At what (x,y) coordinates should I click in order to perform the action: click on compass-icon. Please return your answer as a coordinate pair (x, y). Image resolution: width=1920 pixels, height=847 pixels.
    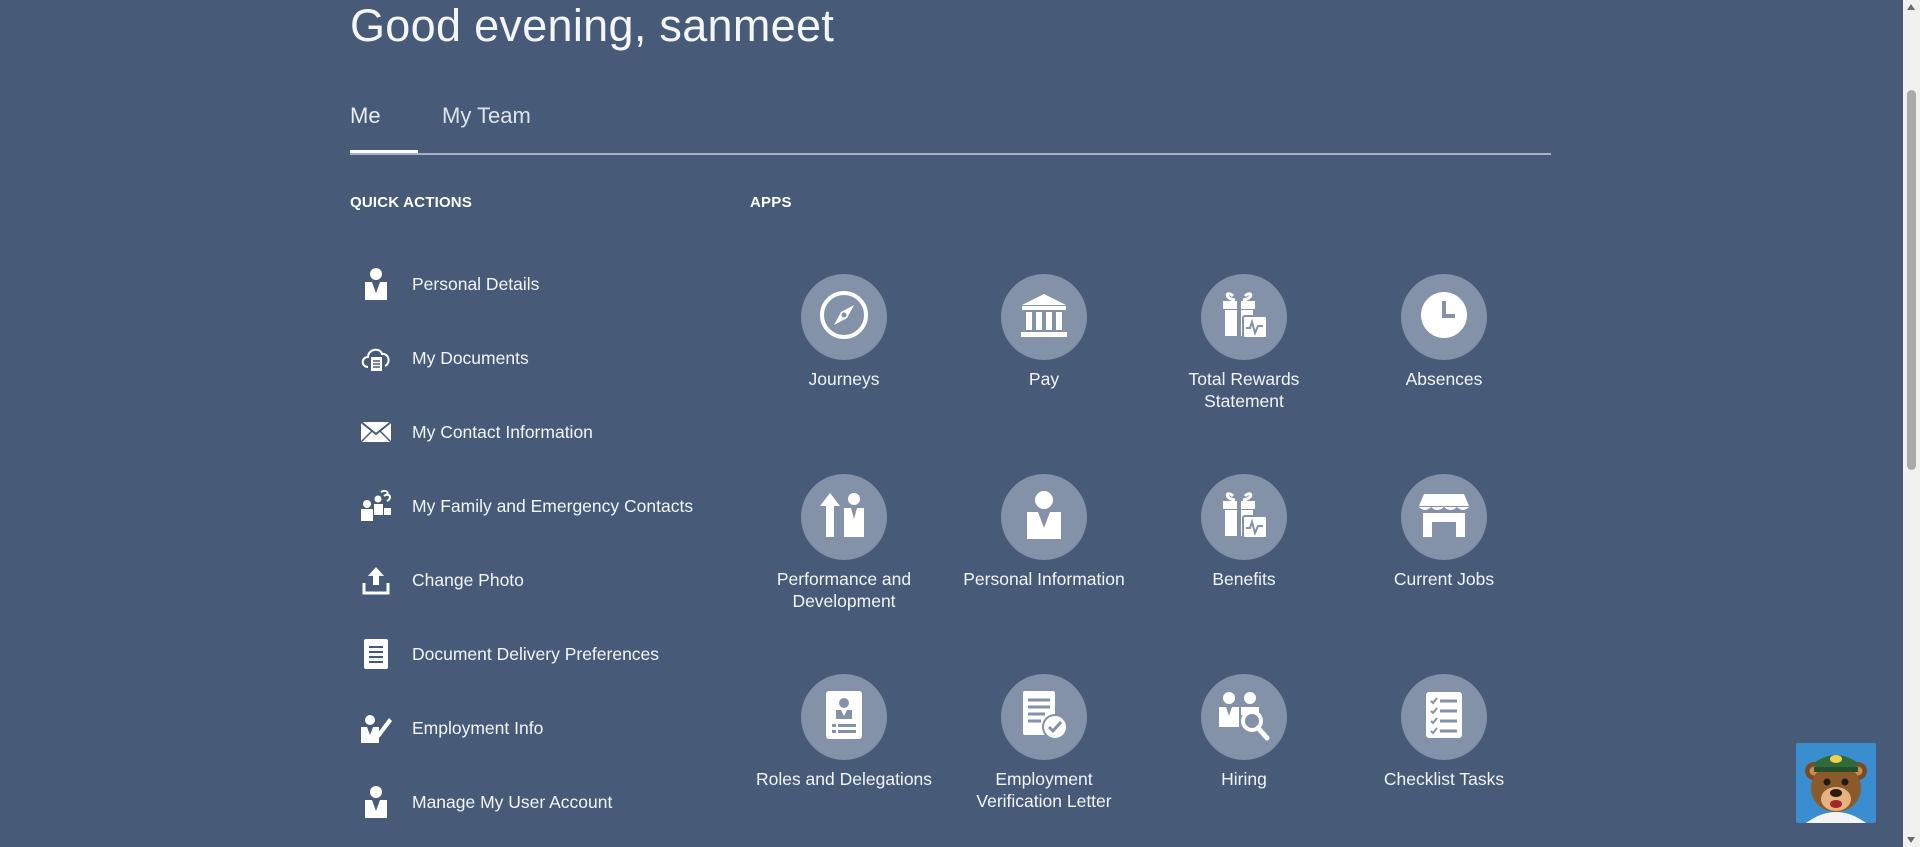
    Looking at the image, I should click on (844, 317).